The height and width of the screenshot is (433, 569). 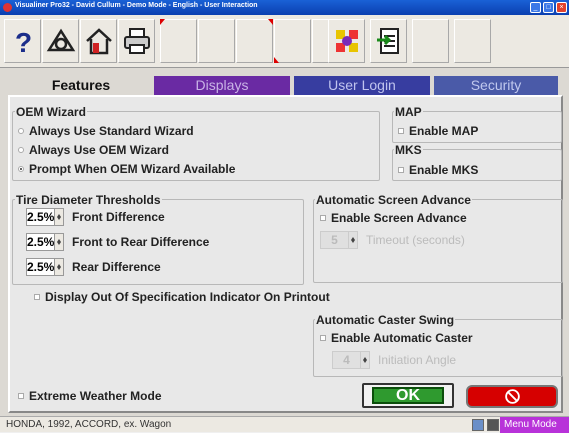 I want to click on checklist-button, so click(x=388, y=41).